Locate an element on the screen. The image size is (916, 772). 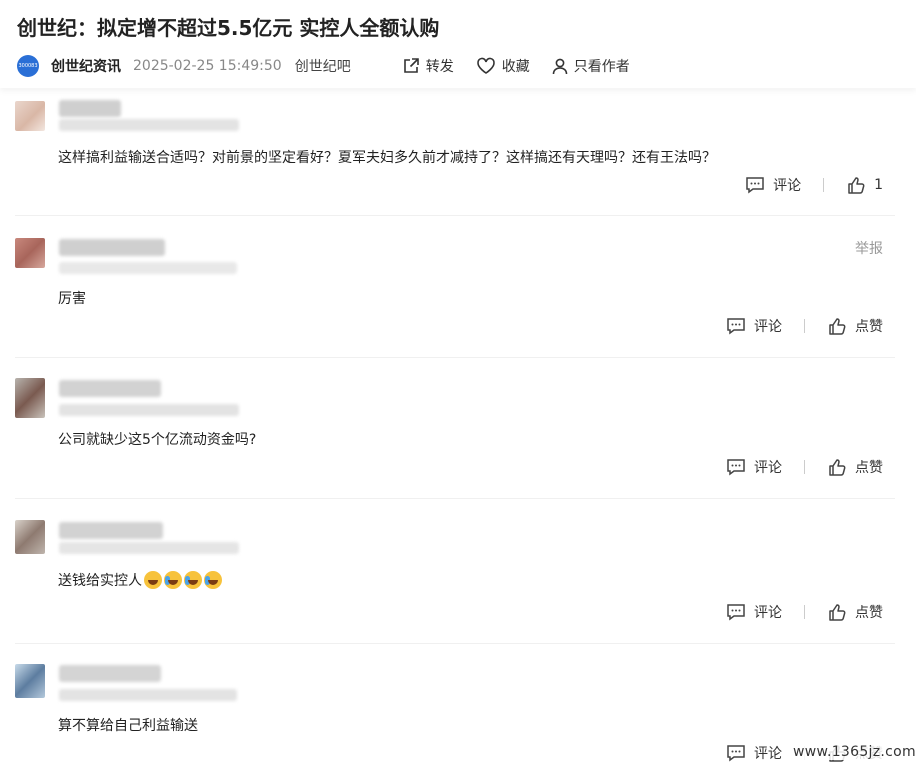
like-button: 1 is located at coordinates (864, 185).